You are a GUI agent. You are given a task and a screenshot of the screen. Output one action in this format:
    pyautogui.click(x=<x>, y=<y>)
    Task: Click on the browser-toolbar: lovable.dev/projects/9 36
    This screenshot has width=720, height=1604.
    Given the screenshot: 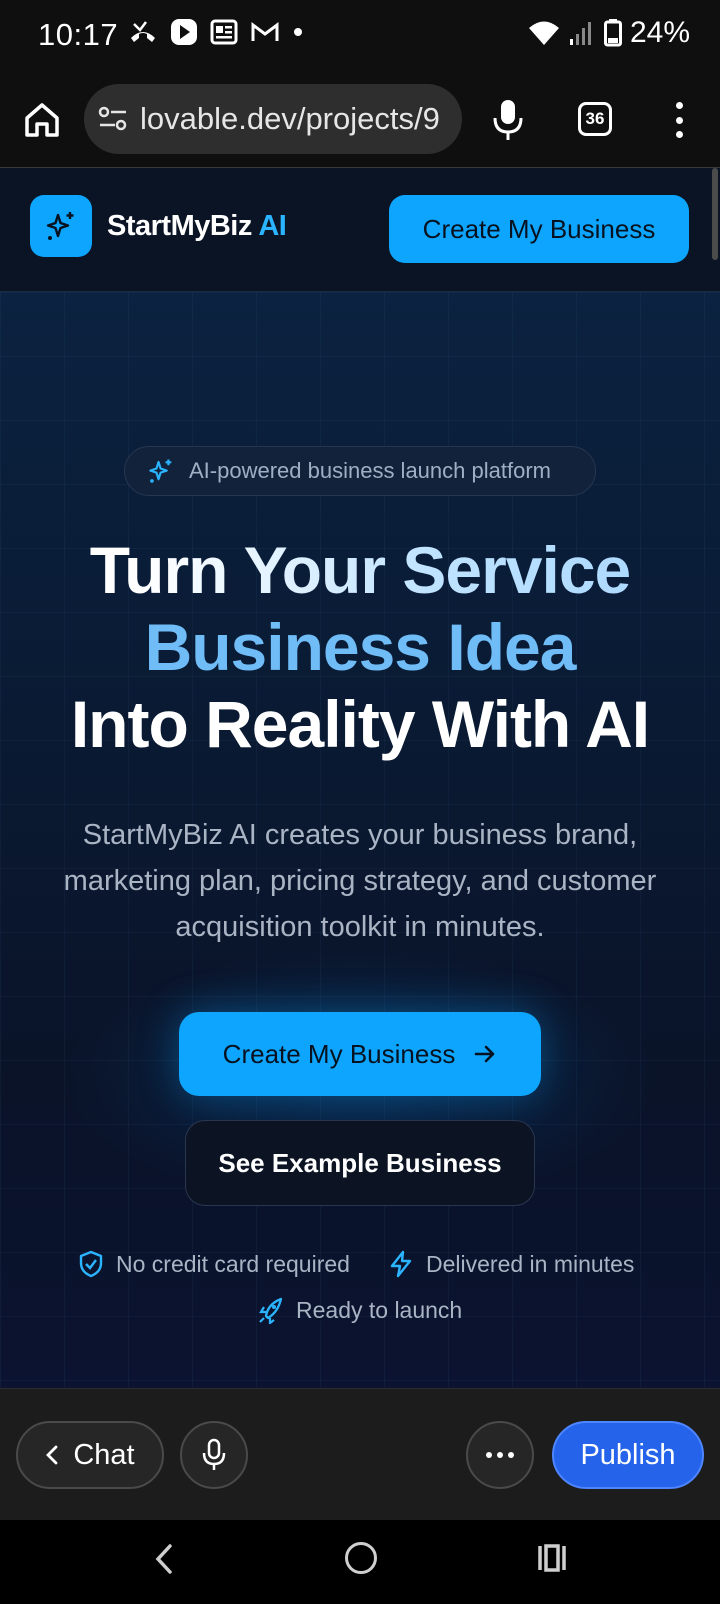 What is the action you would take?
    pyautogui.click(x=360, y=120)
    